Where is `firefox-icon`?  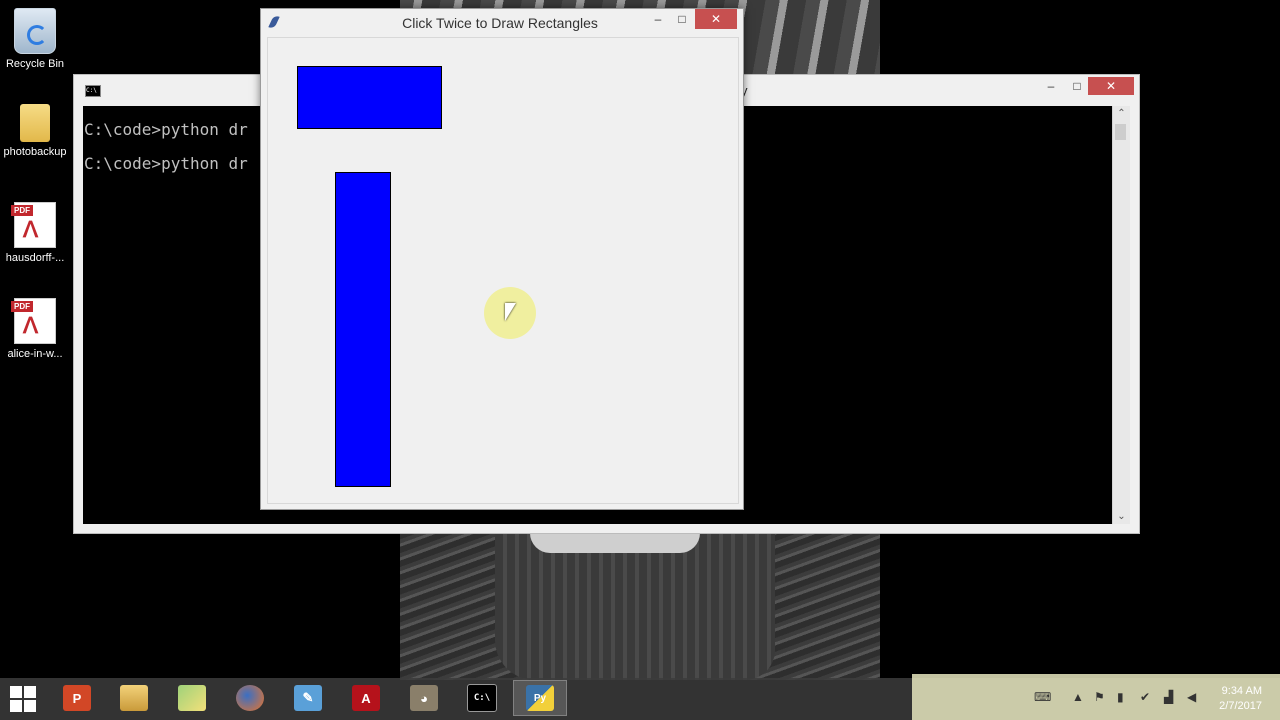
firefox-icon is located at coordinates (250, 698).